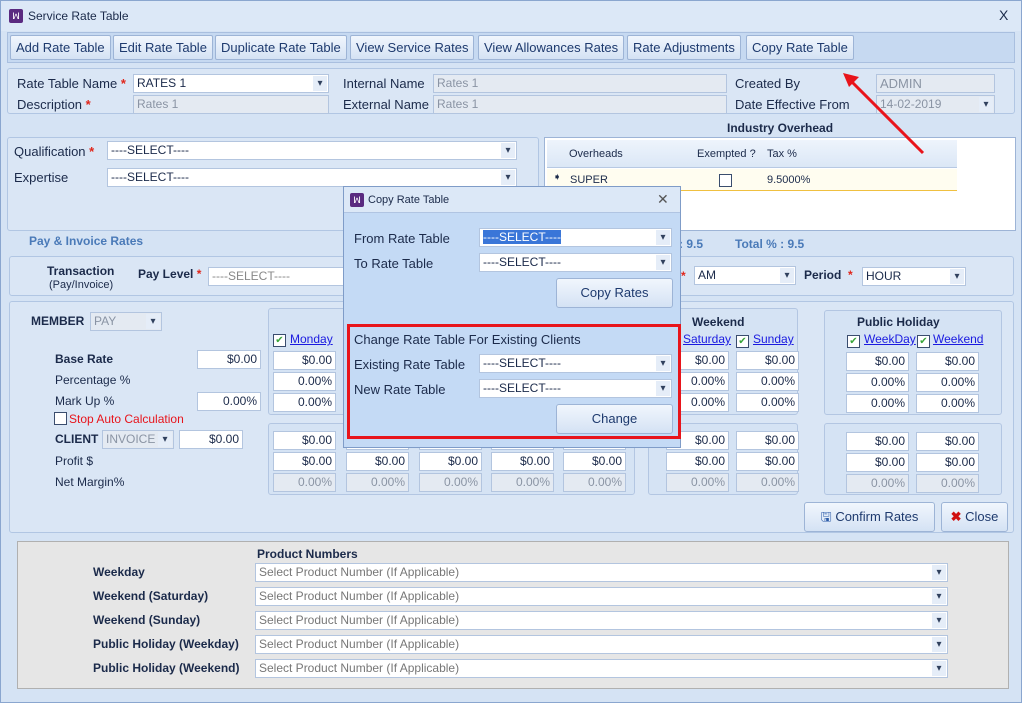 The image size is (1022, 703). I want to click on member-type-select: PAY, so click(126, 321).